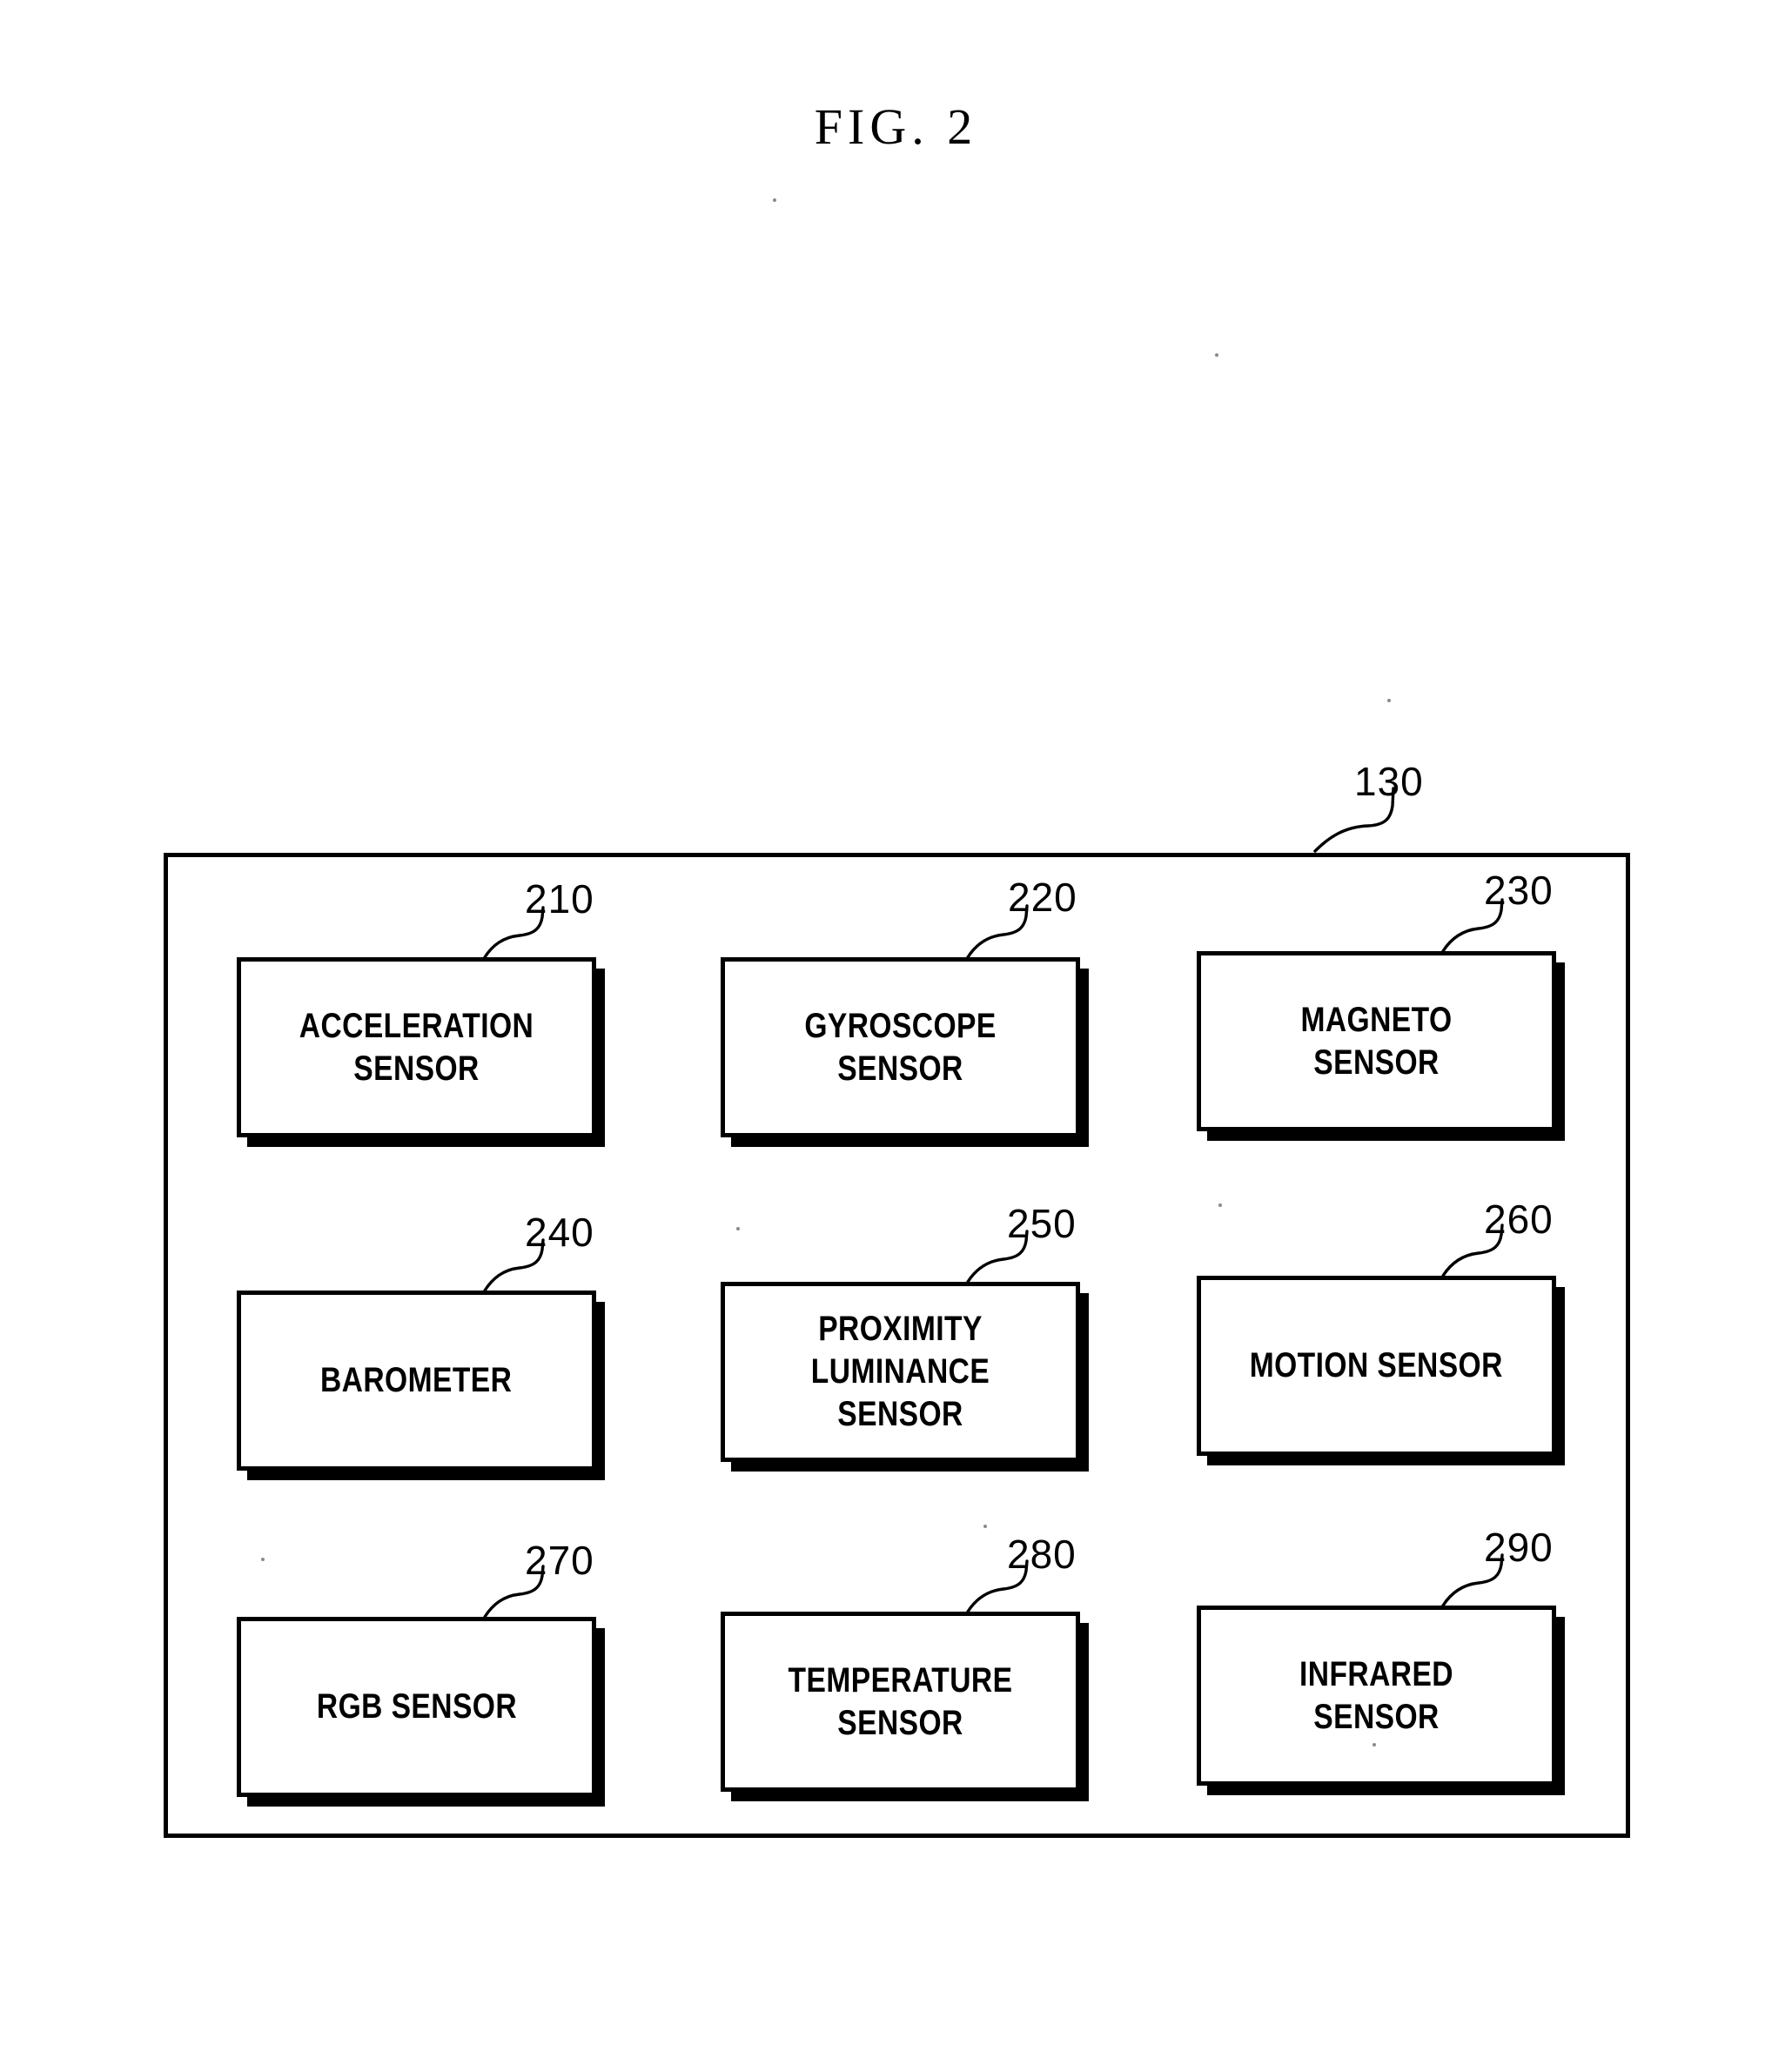 This screenshot has width=1792, height=2065. What do you see at coordinates (559, 1560) in the screenshot?
I see `reference-numeral-270: 270` at bounding box center [559, 1560].